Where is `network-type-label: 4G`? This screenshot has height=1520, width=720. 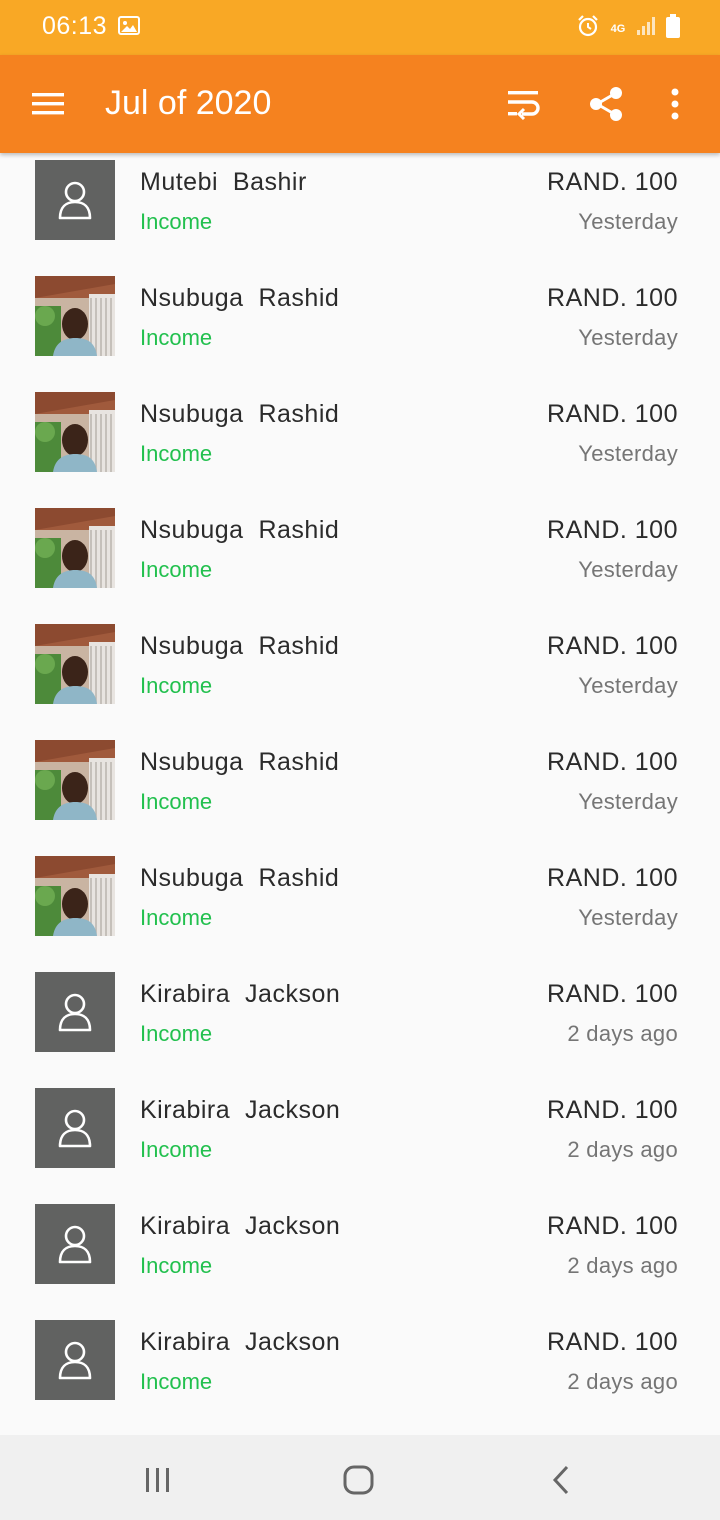 network-type-label: 4G is located at coordinates (618, 28).